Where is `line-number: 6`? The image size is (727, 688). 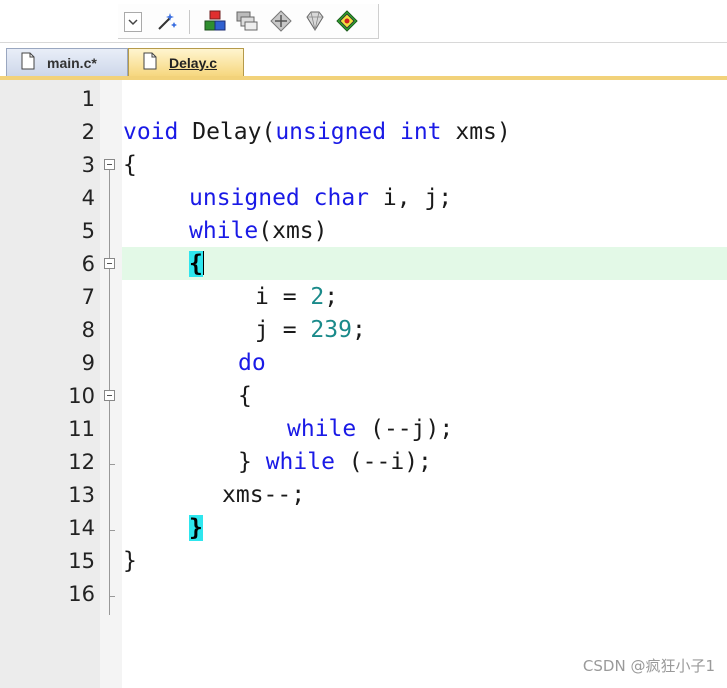
line-number: 6 is located at coordinates (88, 264).